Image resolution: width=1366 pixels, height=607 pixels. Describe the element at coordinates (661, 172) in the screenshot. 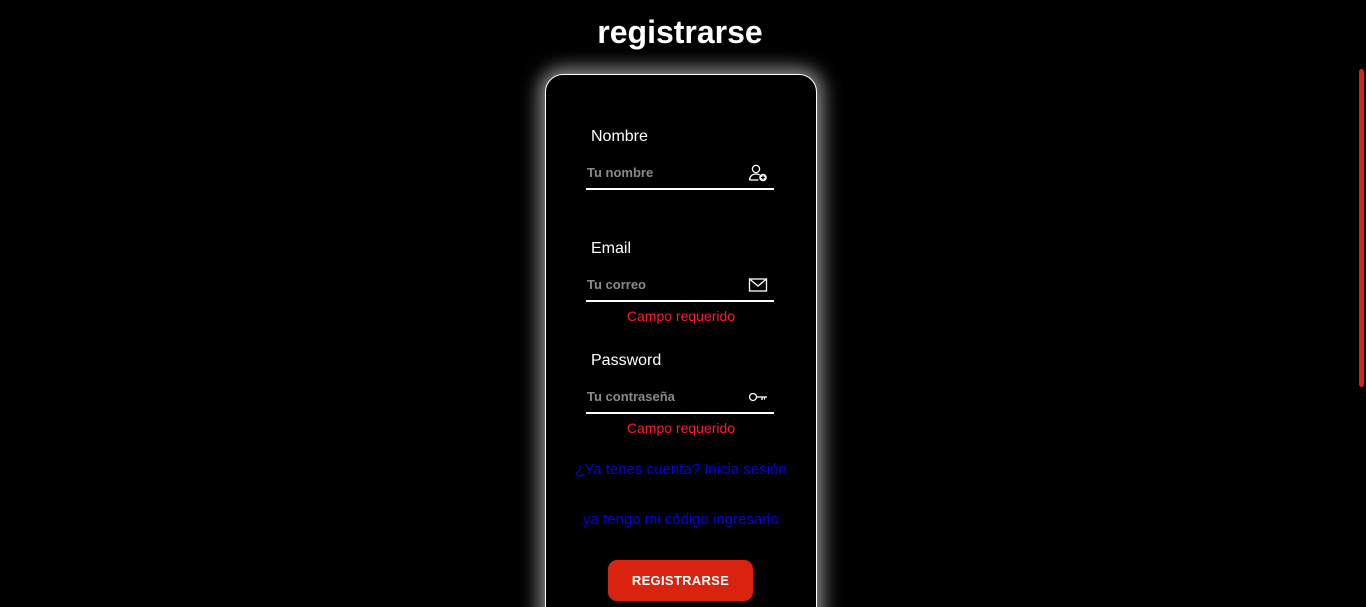

I see `name-input` at that location.